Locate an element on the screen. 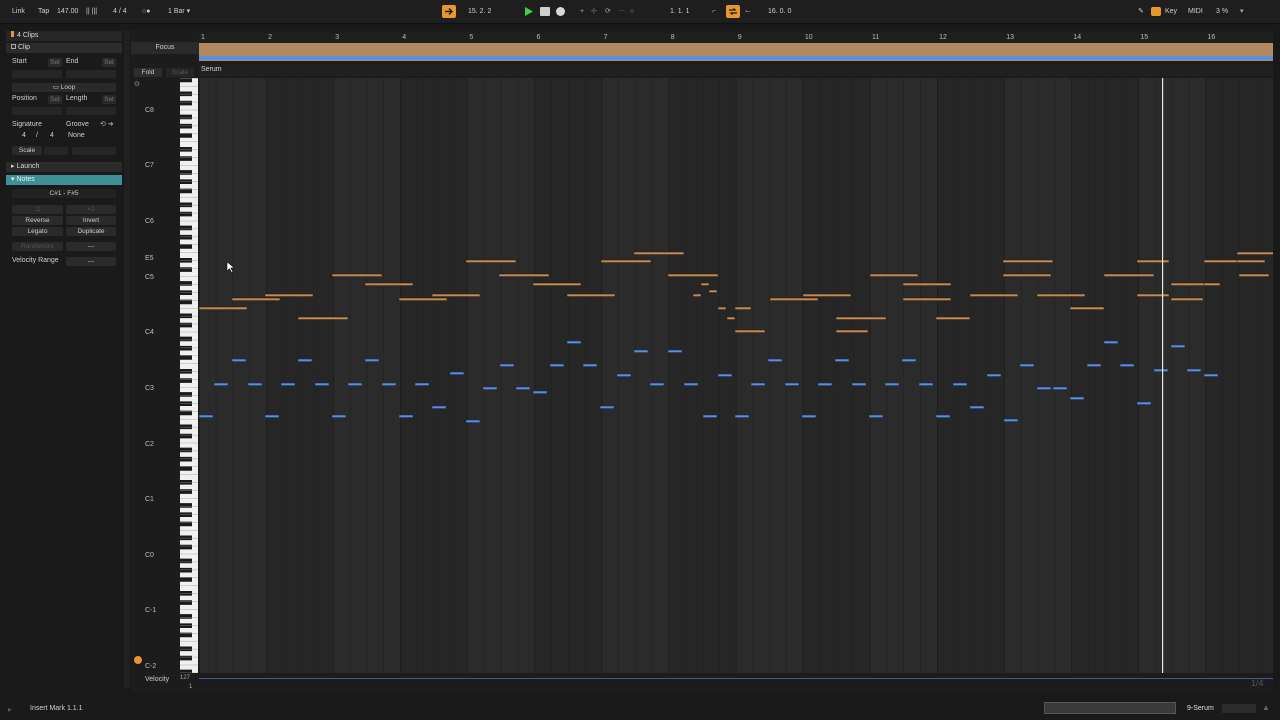  cpu-dropdown-icon: ▾ is located at coordinates (1242, 11).